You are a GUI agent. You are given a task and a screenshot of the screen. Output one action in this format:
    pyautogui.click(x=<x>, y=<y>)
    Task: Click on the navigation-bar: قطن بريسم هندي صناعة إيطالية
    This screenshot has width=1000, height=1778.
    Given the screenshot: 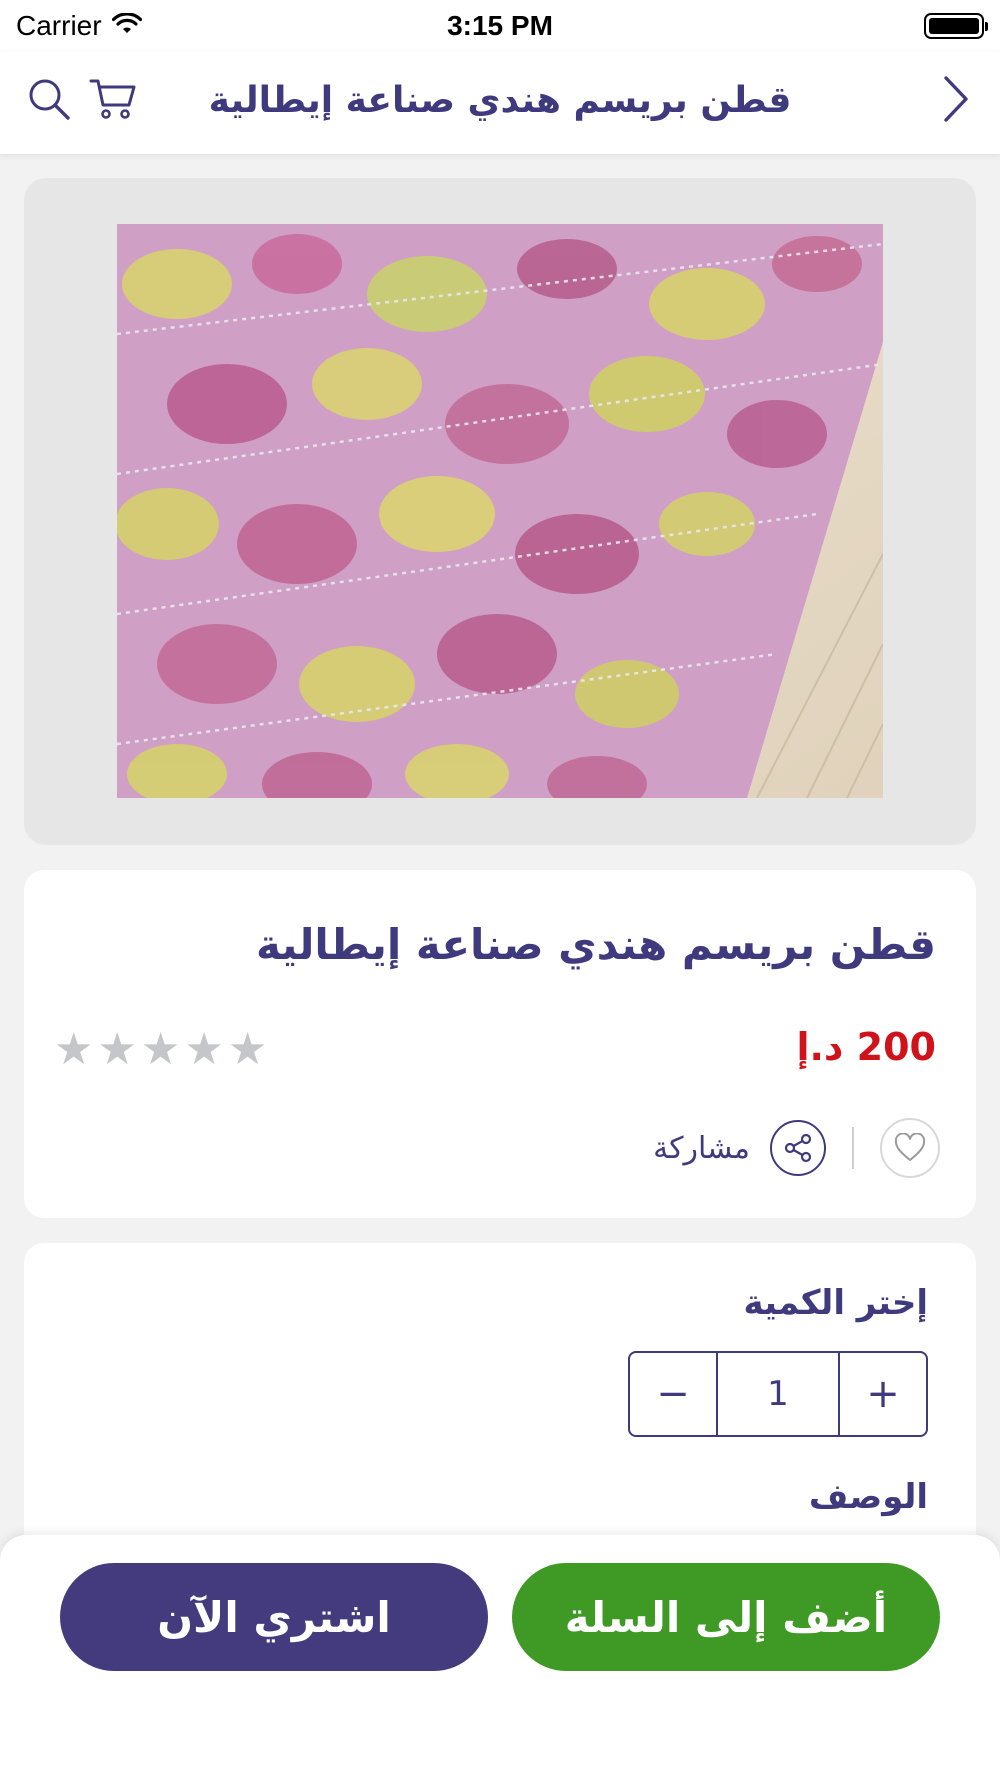 What is the action you would take?
    pyautogui.click(x=500, y=103)
    